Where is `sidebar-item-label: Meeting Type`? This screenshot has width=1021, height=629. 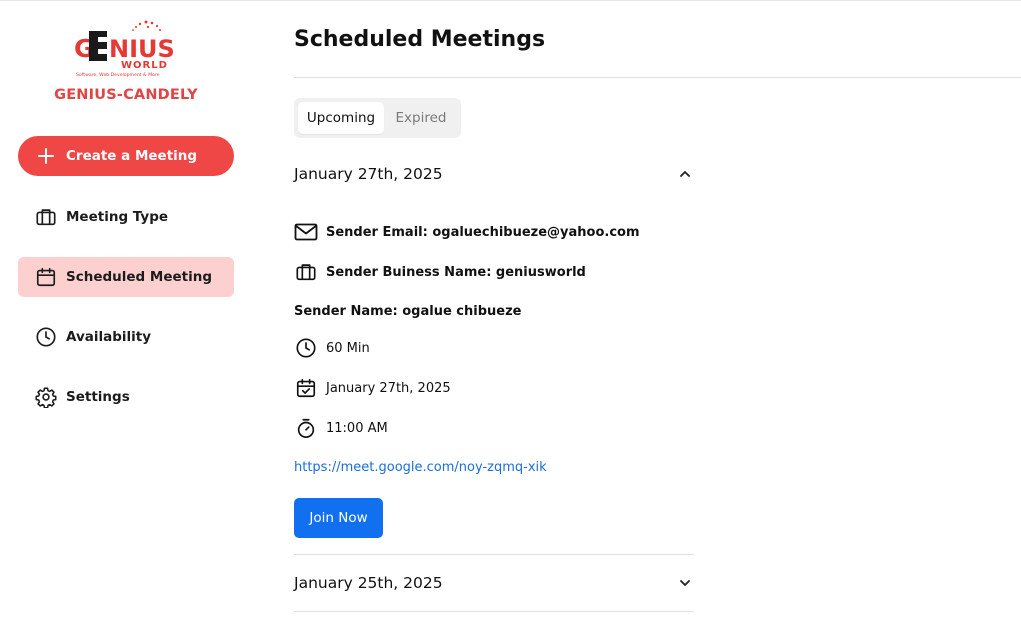
sidebar-item-label: Meeting Type is located at coordinates (117, 217).